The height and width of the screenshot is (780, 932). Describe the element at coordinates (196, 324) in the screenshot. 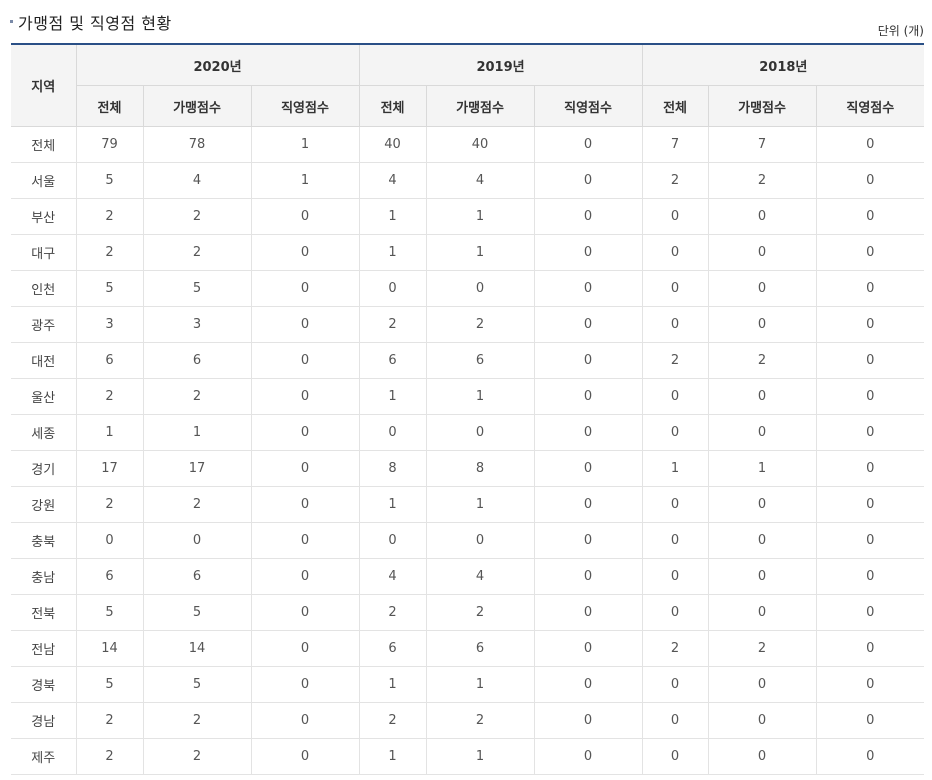

I see `value-cell: 3` at that location.